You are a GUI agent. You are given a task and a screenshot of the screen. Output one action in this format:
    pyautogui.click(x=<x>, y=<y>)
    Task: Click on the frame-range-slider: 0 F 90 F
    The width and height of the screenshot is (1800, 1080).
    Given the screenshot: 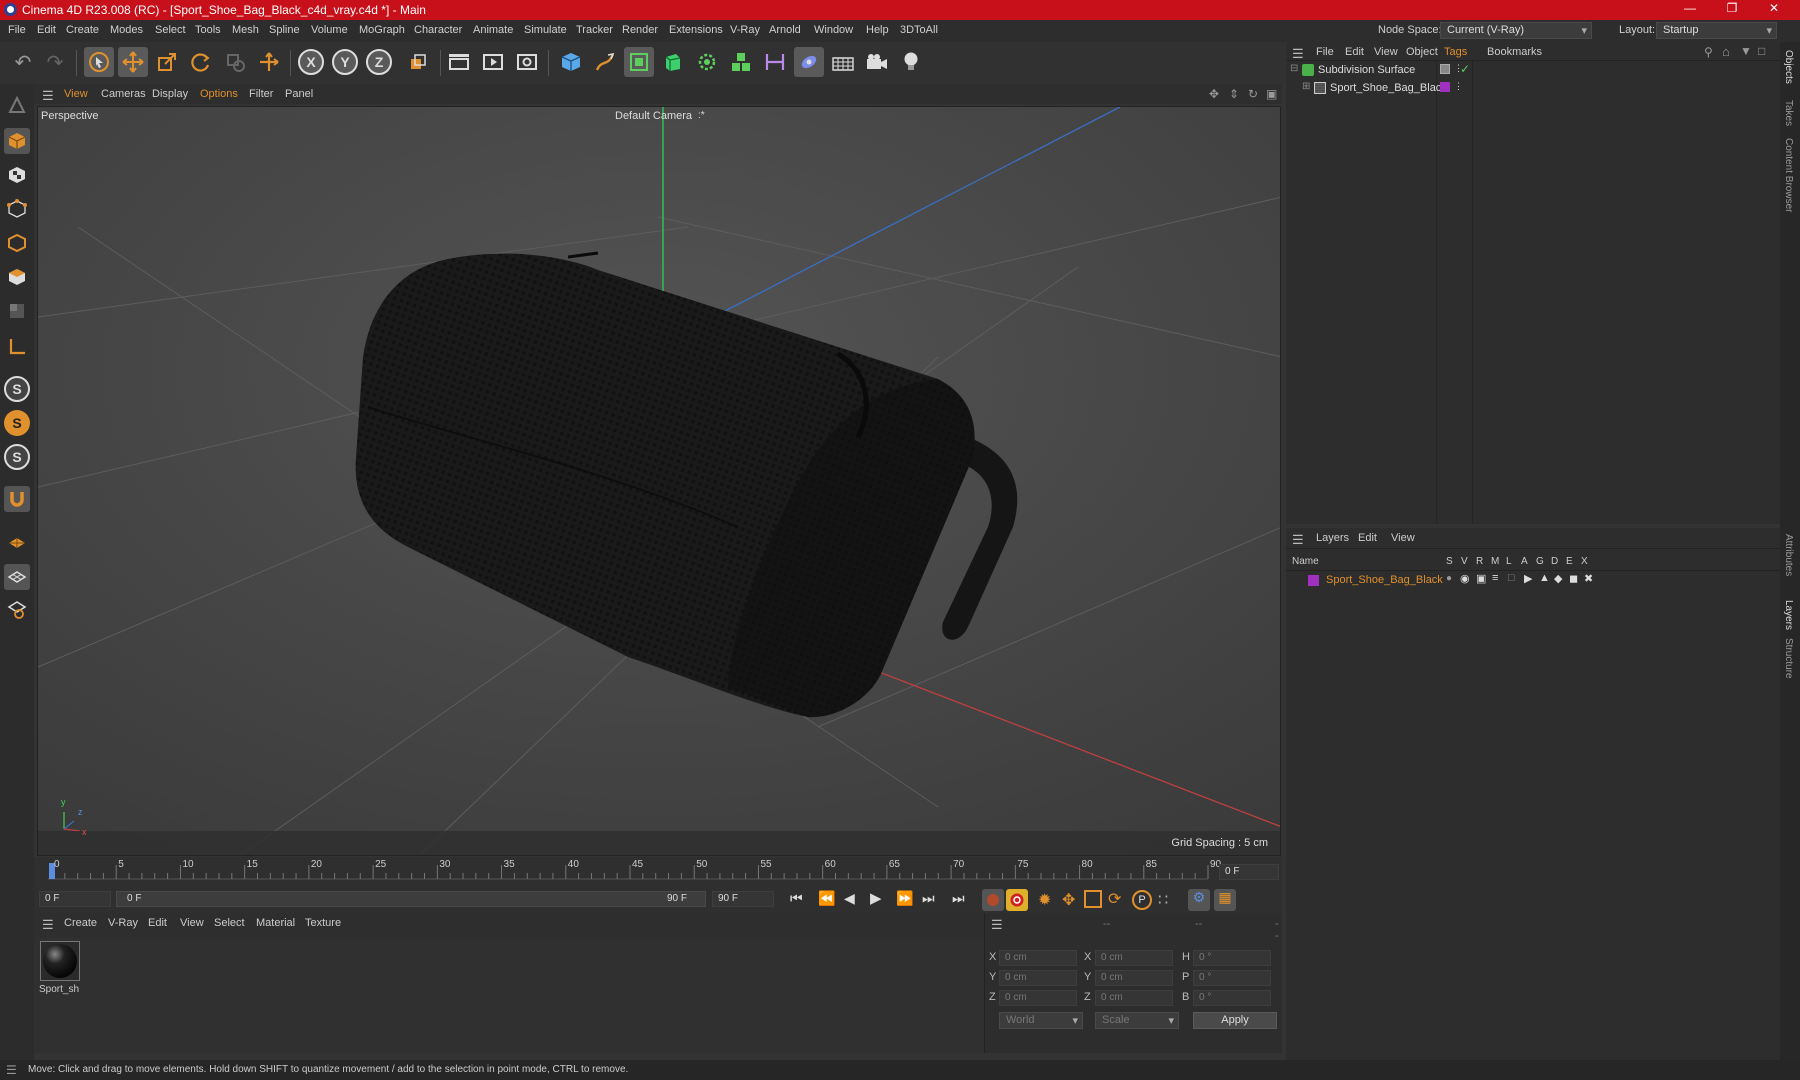 What is the action you would take?
    pyautogui.click(x=411, y=899)
    